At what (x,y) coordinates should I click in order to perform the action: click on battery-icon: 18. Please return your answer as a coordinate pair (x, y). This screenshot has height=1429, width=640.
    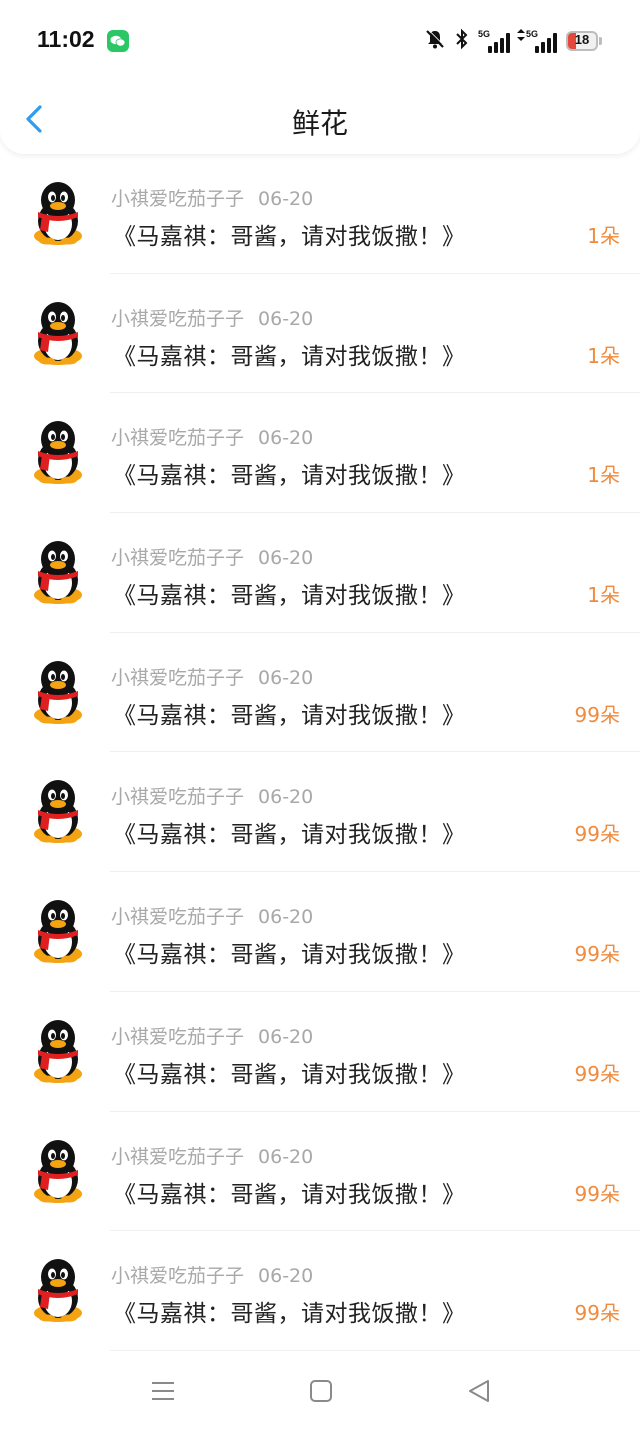
    Looking at the image, I should click on (582, 41).